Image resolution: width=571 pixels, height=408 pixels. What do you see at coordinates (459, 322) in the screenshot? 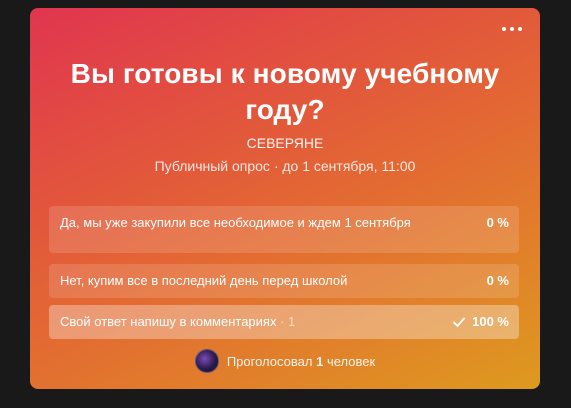
I see `check-icon` at bounding box center [459, 322].